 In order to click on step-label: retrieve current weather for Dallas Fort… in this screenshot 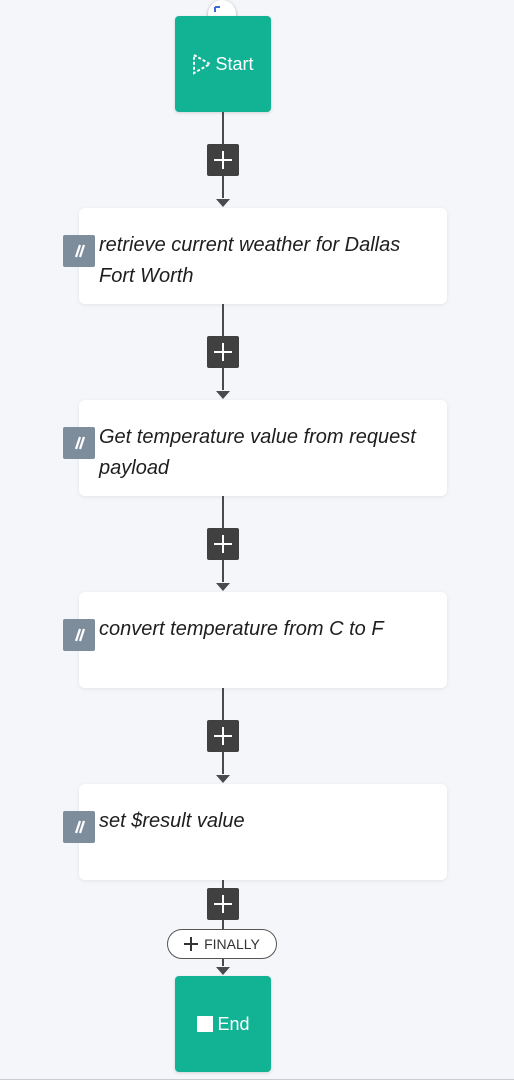, I will do `click(250, 260)`.